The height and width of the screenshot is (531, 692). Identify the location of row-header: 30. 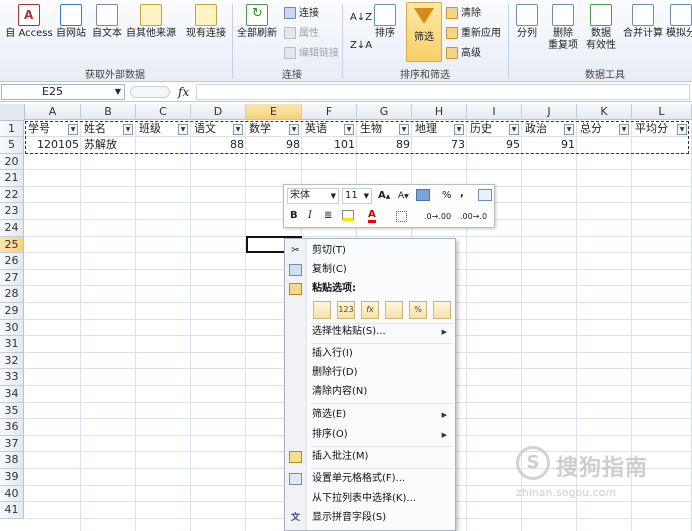
(12, 328).